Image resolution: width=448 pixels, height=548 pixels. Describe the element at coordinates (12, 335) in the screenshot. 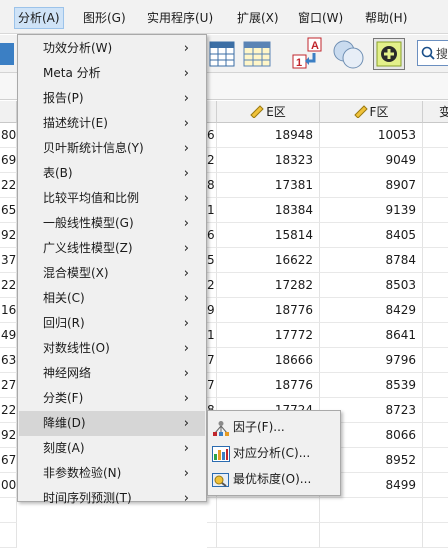

I see `table-cell-a: 499` at that location.